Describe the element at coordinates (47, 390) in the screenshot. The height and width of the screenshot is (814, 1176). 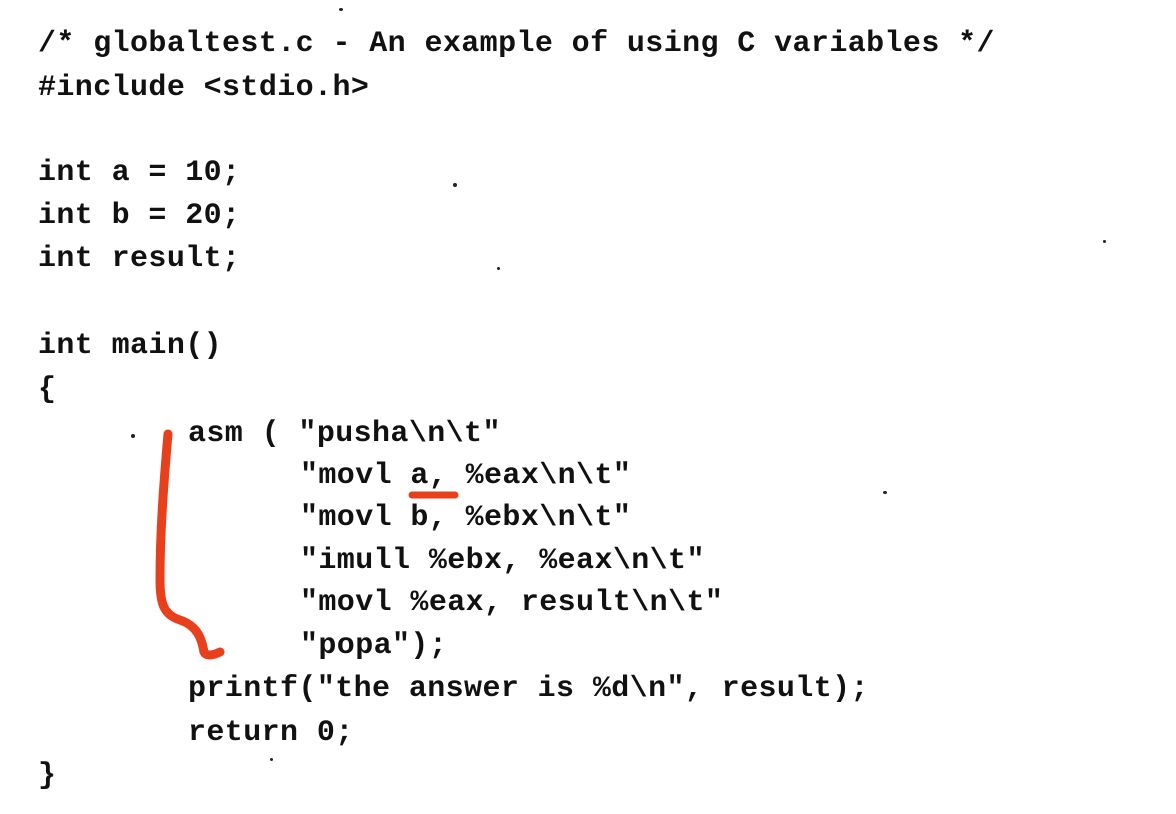
I see `code-line-open-brace: {` at that location.